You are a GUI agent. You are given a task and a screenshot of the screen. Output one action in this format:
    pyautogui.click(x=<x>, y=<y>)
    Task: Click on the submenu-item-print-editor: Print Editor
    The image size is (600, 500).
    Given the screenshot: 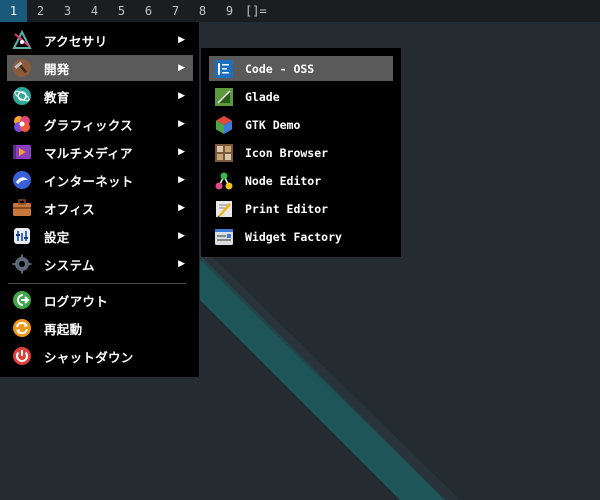 What is the action you would take?
    pyautogui.click(x=301, y=208)
    